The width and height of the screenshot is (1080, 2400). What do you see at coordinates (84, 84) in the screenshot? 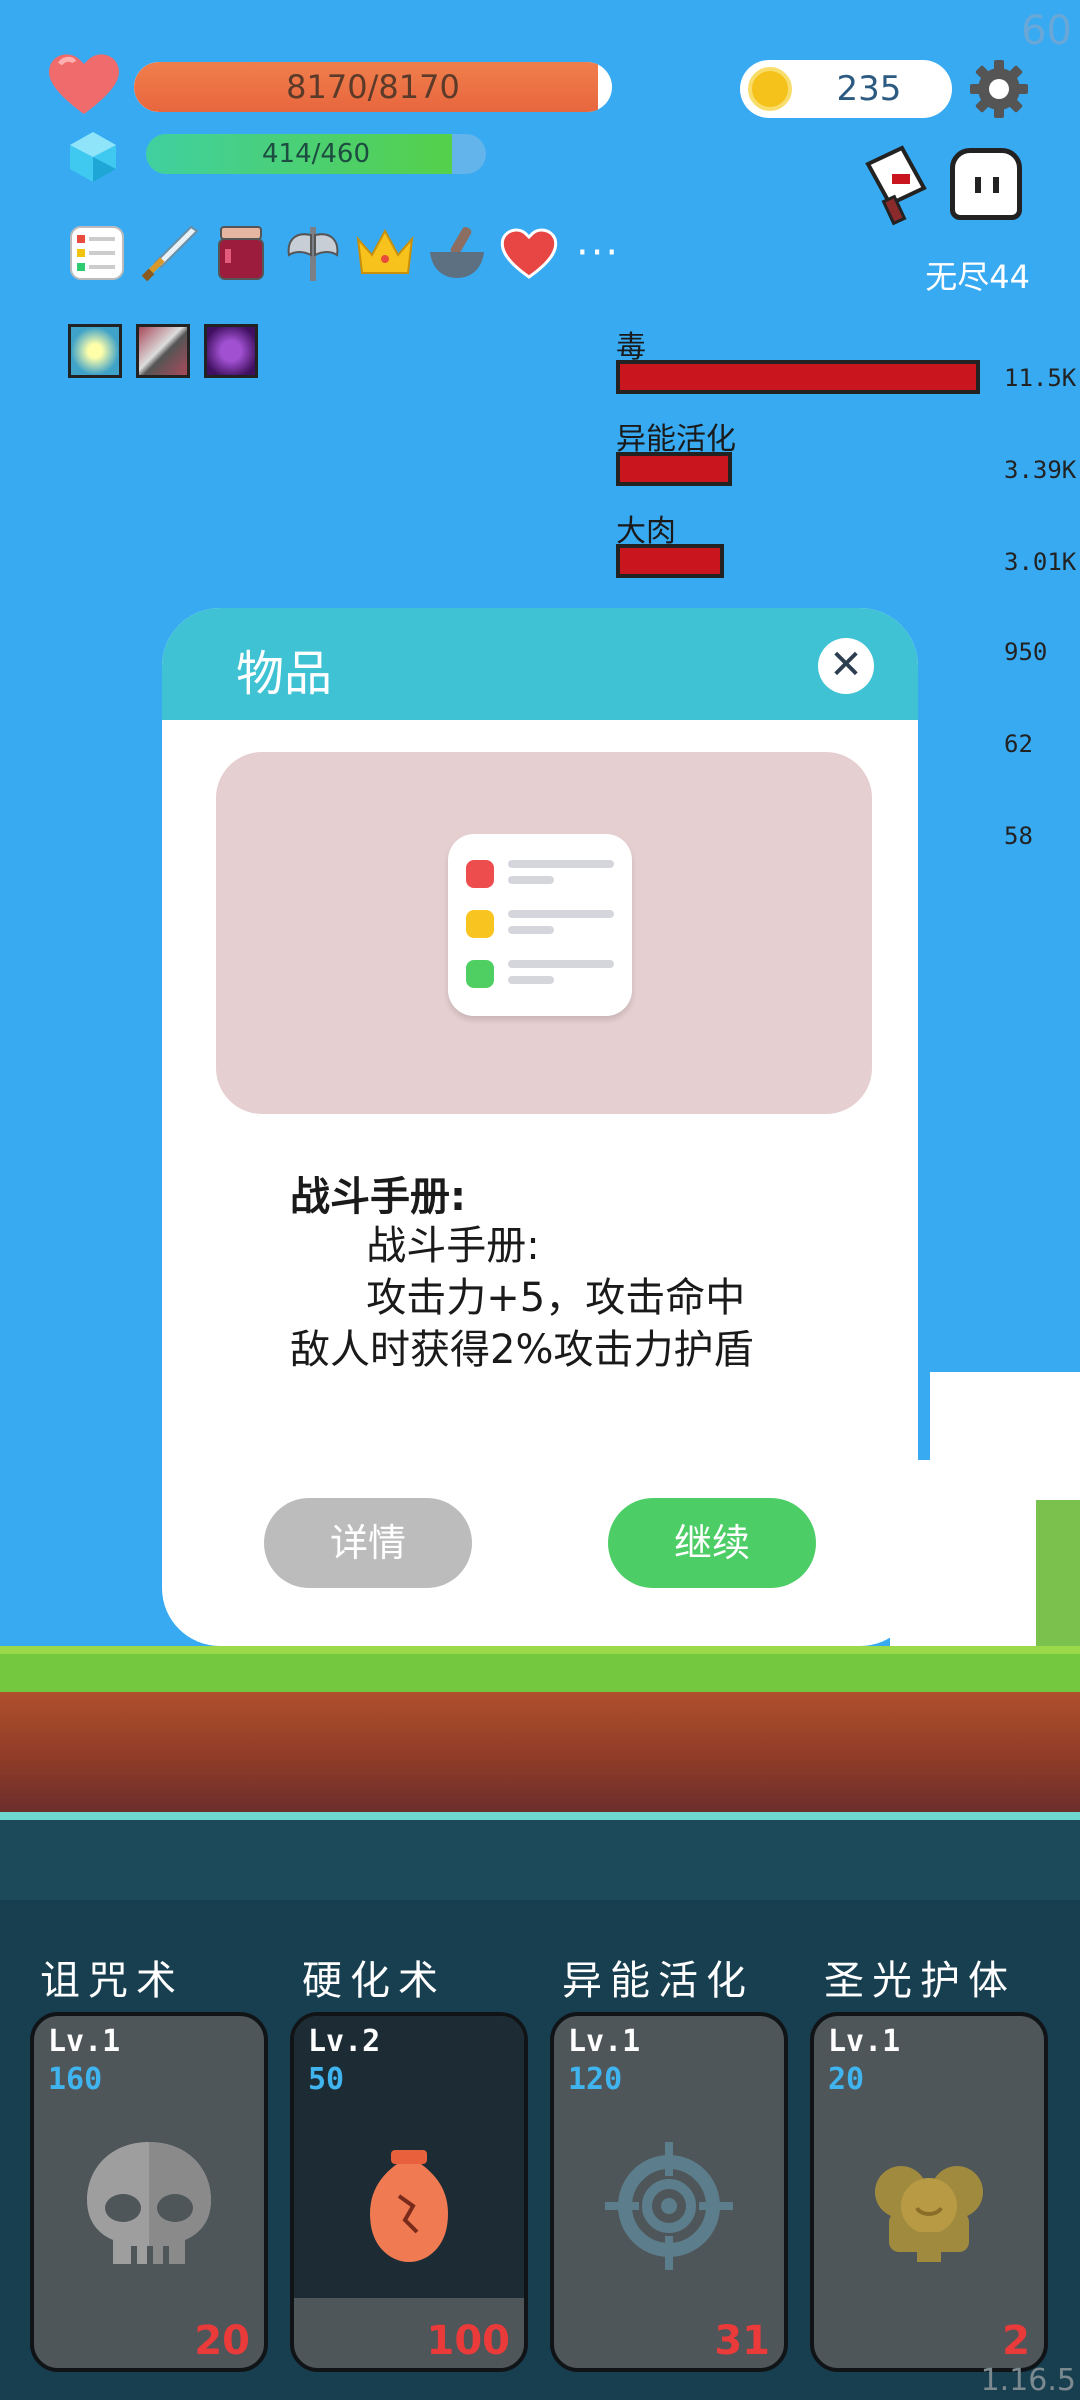
I see `heart-icon` at bounding box center [84, 84].